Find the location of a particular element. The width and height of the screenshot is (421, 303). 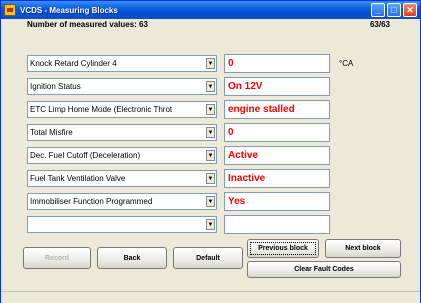

field-value-5: Active is located at coordinates (277, 155).